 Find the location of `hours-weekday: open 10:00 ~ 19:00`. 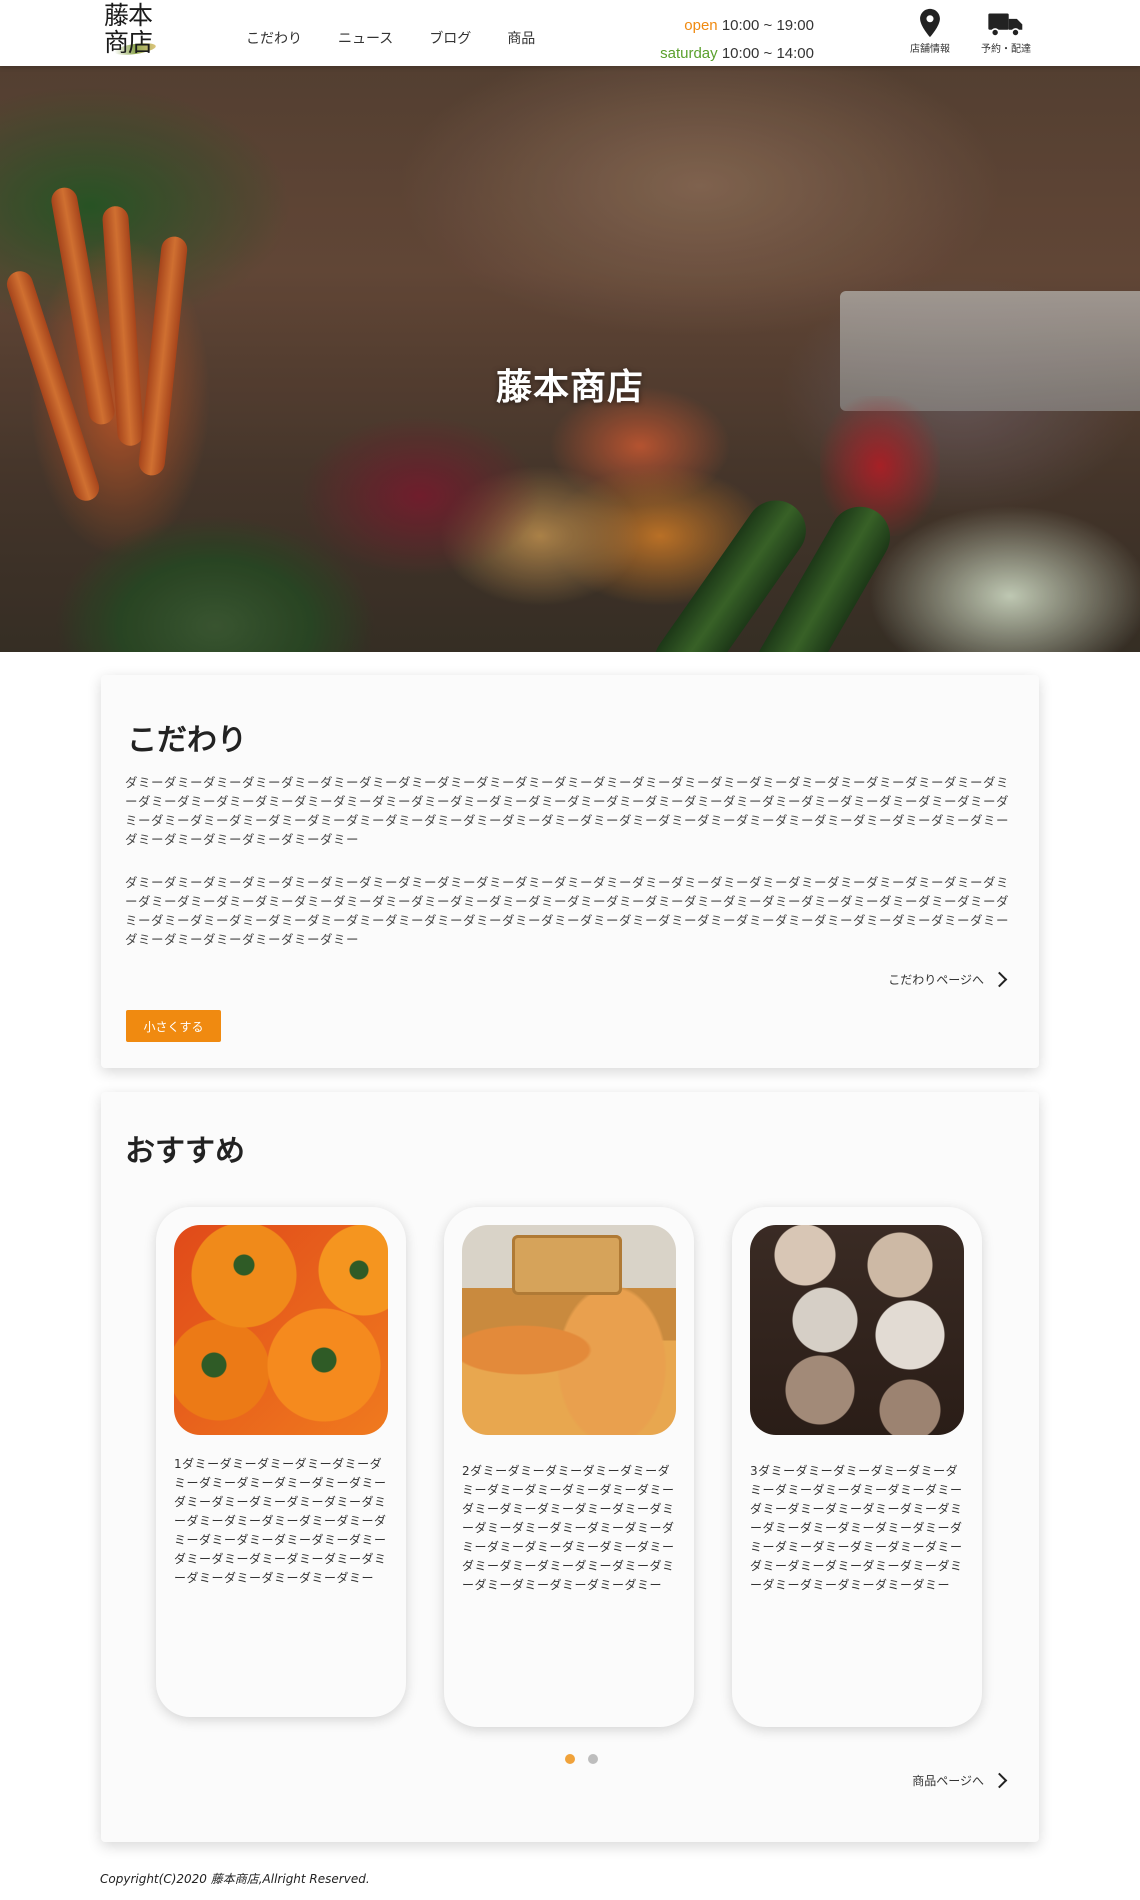

hours-weekday: open 10:00 ~ 19:00 is located at coordinates (737, 26).